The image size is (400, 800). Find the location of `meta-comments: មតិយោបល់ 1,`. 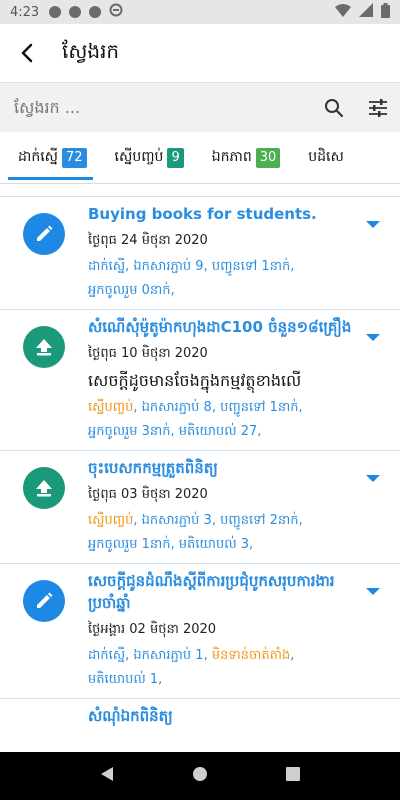

meta-comments: មតិយោបល់ 1, is located at coordinates (125, 679).